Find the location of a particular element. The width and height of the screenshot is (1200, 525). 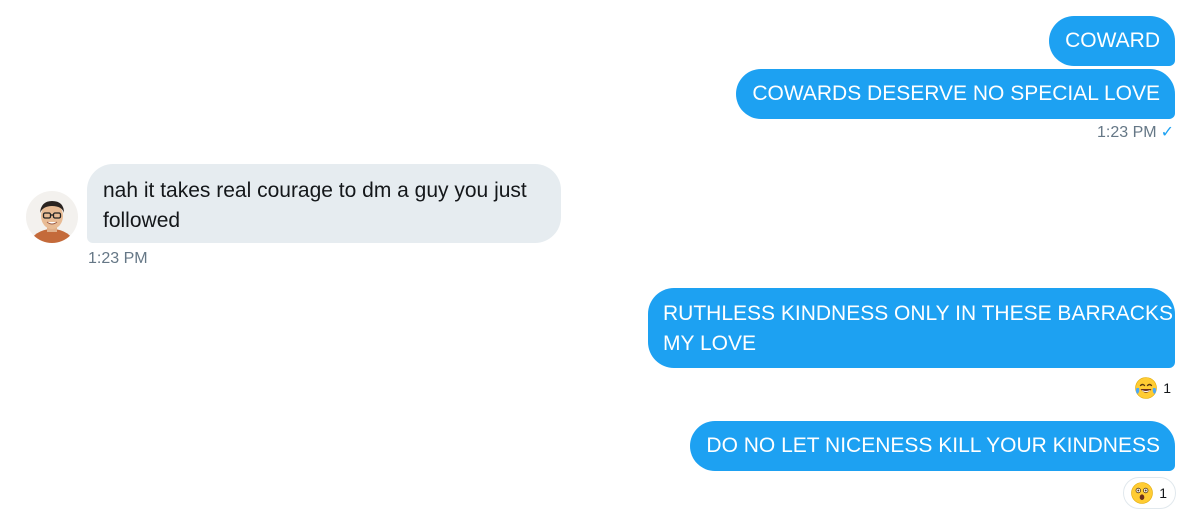

message-text: COWARDS DESERVE NO SPECIAL LOVE is located at coordinates (956, 93).